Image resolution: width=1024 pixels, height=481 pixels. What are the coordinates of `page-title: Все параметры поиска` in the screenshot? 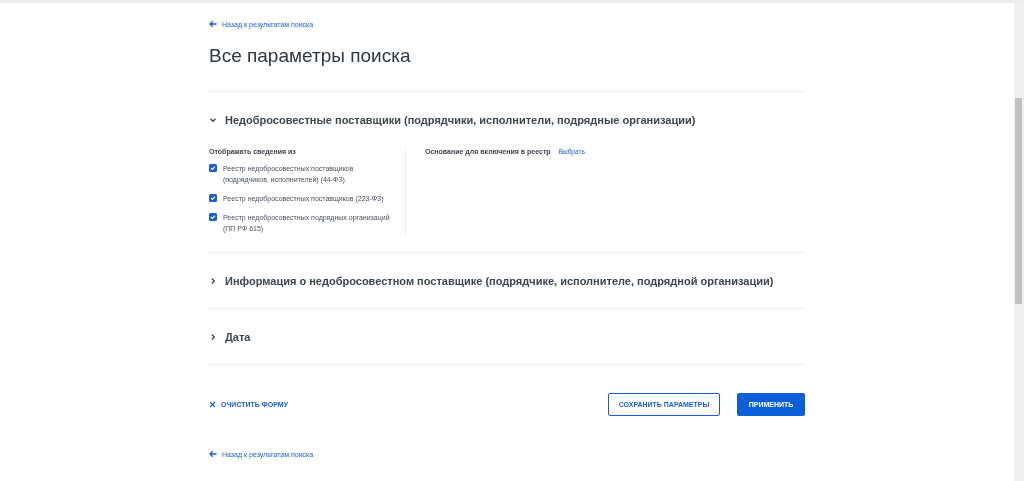 It's located at (507, 68).